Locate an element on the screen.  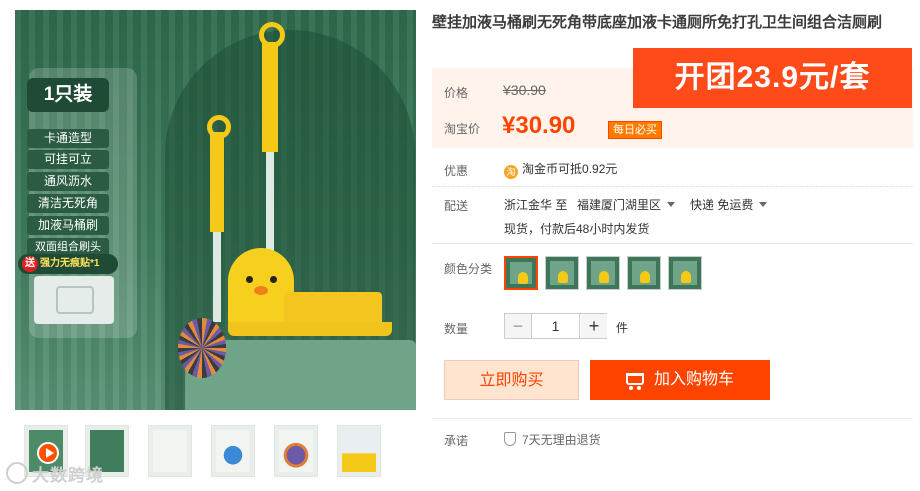
gift-tag: 送 is located at coordinates (30, 264).